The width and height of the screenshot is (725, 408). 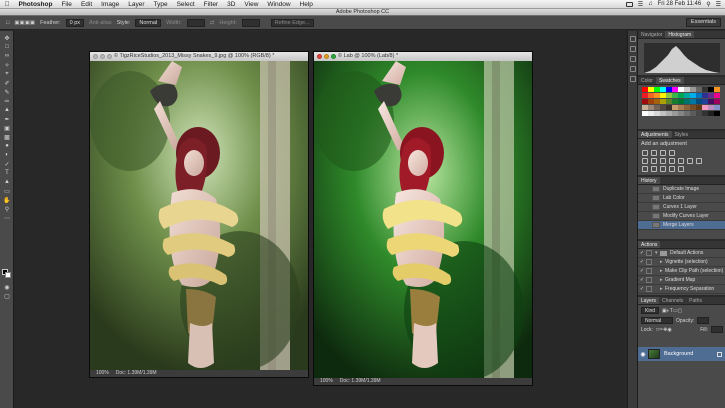 What do you see at coordinates (35, 4) in the screenshot?
I see `menu-photoshop: Photoshop` at bounding box center [35, 4].